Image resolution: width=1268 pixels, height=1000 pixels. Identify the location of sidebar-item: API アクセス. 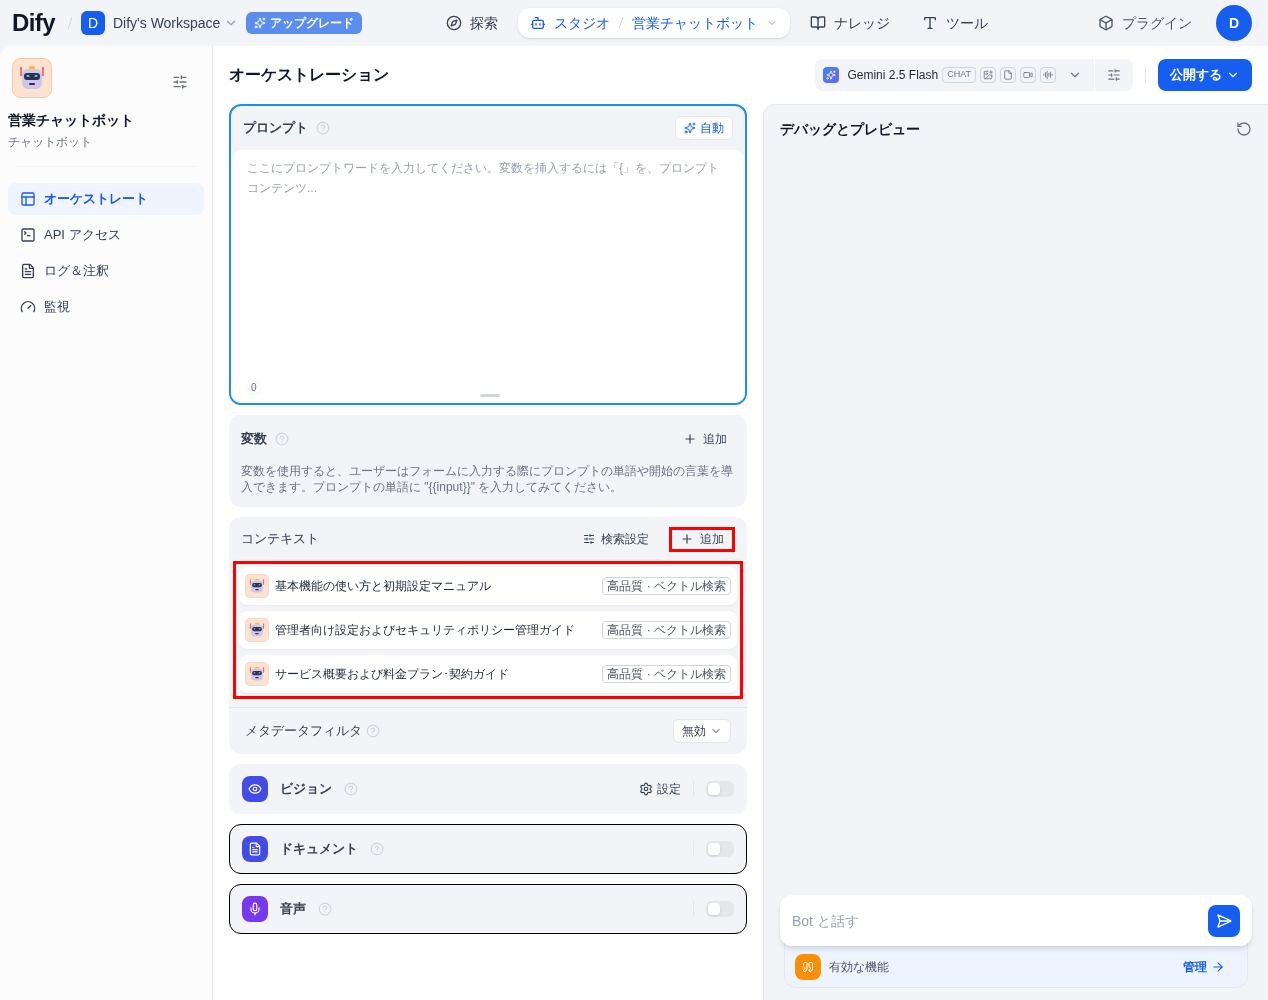
(106, 235).